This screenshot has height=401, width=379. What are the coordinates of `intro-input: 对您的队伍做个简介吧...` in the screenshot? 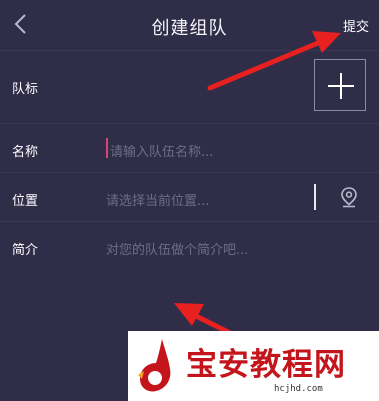 It's located at (177, 248).